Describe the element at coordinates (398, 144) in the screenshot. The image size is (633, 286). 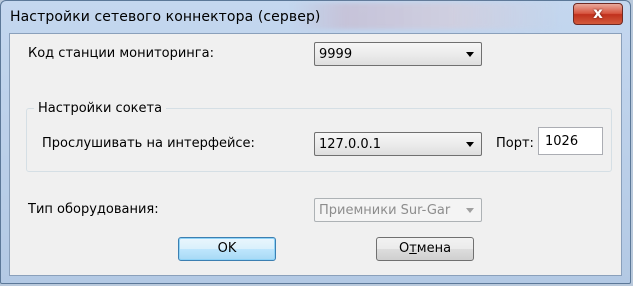
I see `interface-combobox: 127.0.0.1` at that location.